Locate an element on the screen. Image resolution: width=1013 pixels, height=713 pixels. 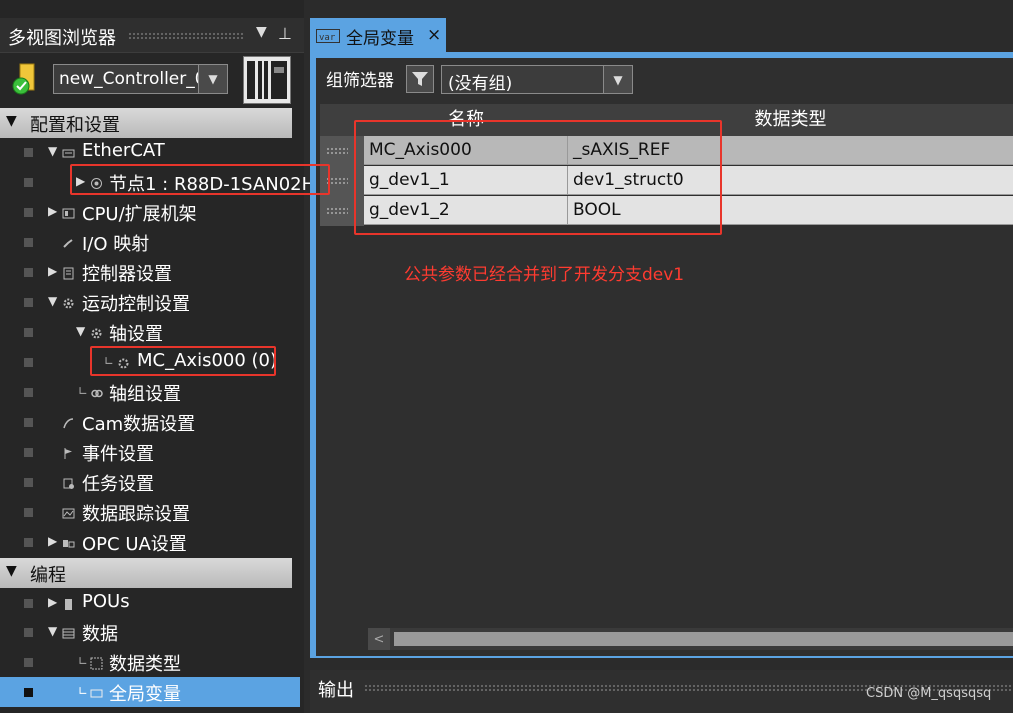
annotation-box-node is located at coordinates (200, 179).